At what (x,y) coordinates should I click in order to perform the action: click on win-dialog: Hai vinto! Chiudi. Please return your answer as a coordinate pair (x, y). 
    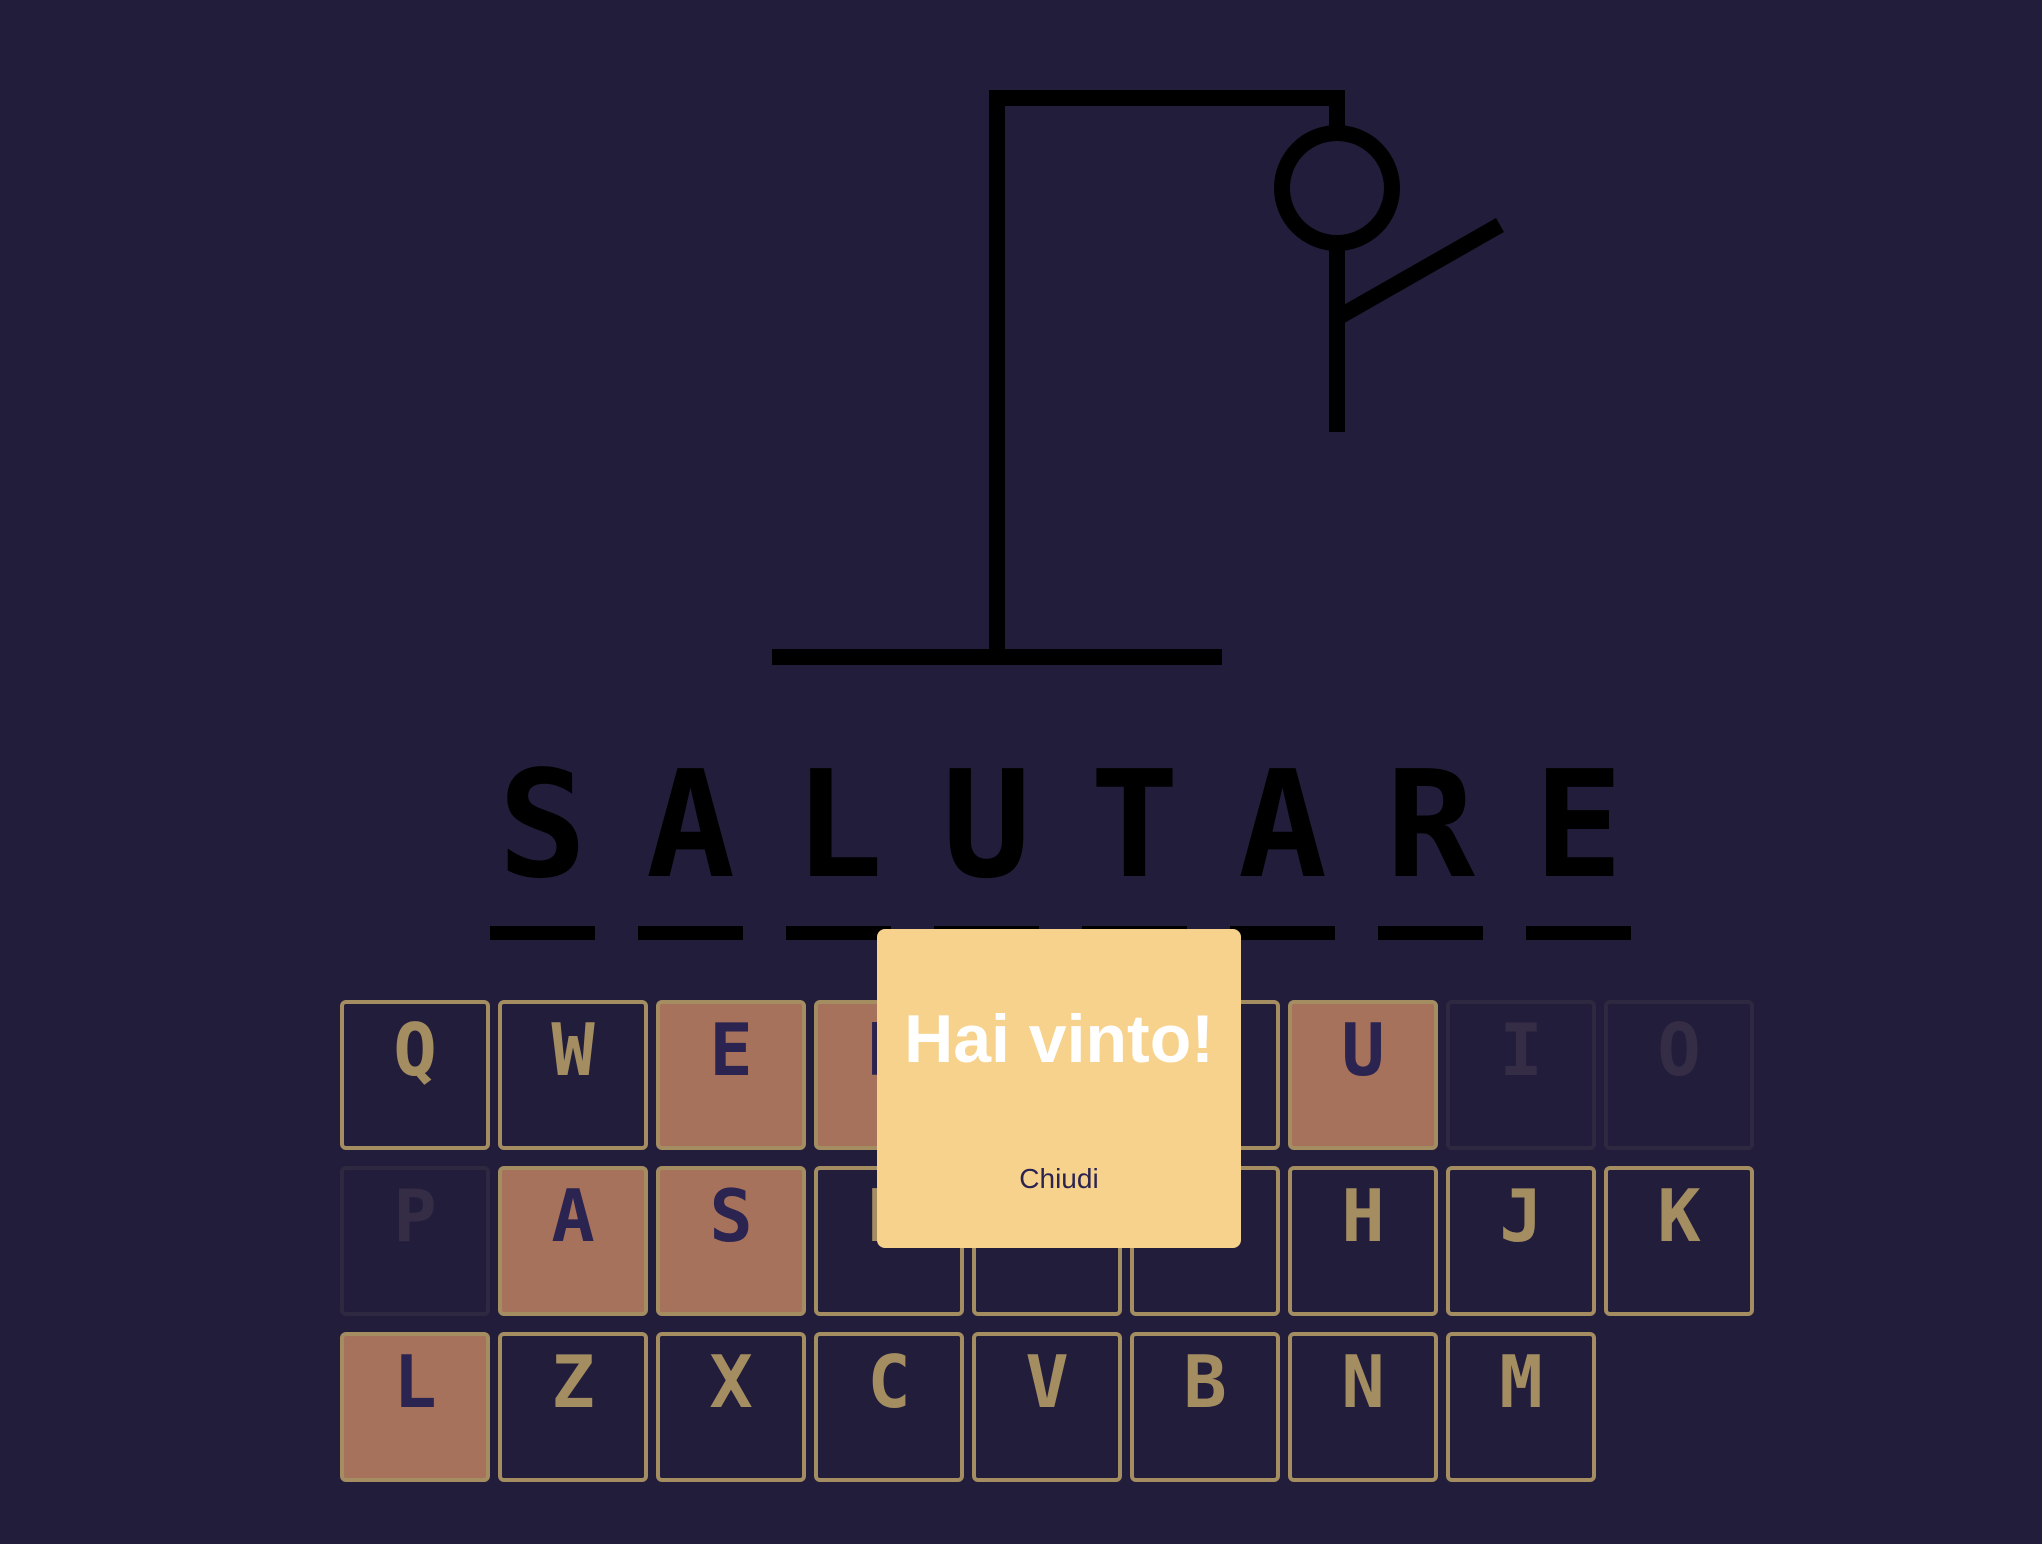
    Looking at the image, I should click on (1059, 1088).